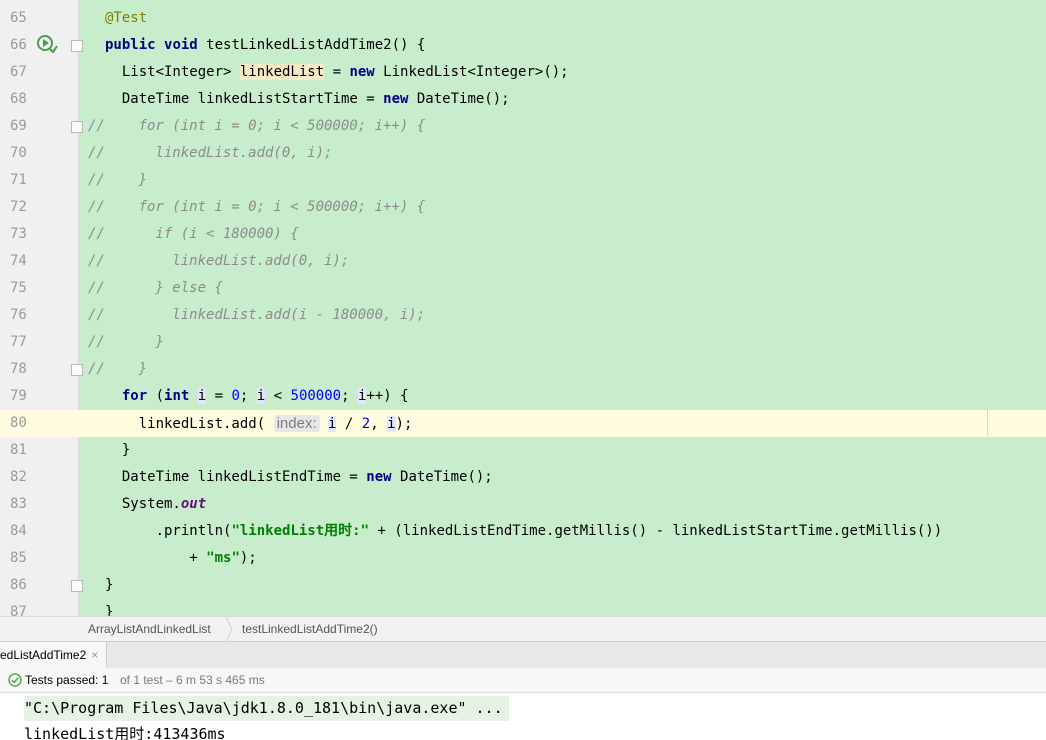  Describe the element at coordinates (523, 655) in the screenshot. I see `run-tool-window-tabs: edListAddTime2 ×` at that location.